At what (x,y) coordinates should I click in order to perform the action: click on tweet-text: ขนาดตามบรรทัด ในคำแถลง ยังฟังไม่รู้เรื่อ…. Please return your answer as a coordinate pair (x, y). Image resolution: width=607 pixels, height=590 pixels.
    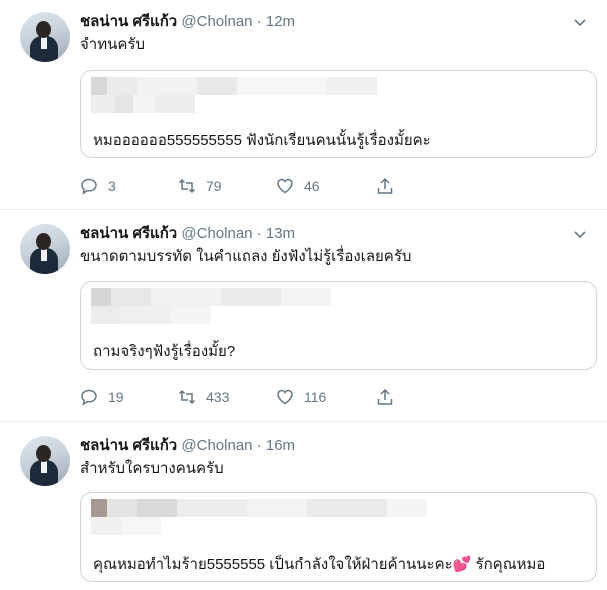
    Looking at the image, I should click on (246, 256).